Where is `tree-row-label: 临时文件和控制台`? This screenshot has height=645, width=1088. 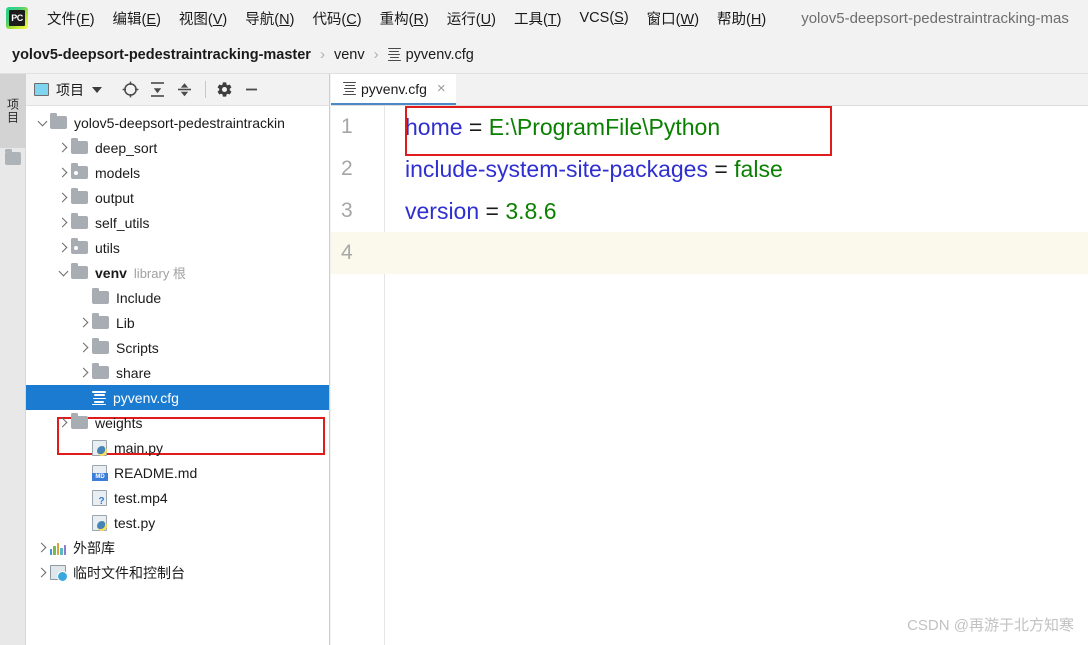 tree-row-label: 临时文件和控制台 is located at coordinates (129, 572).